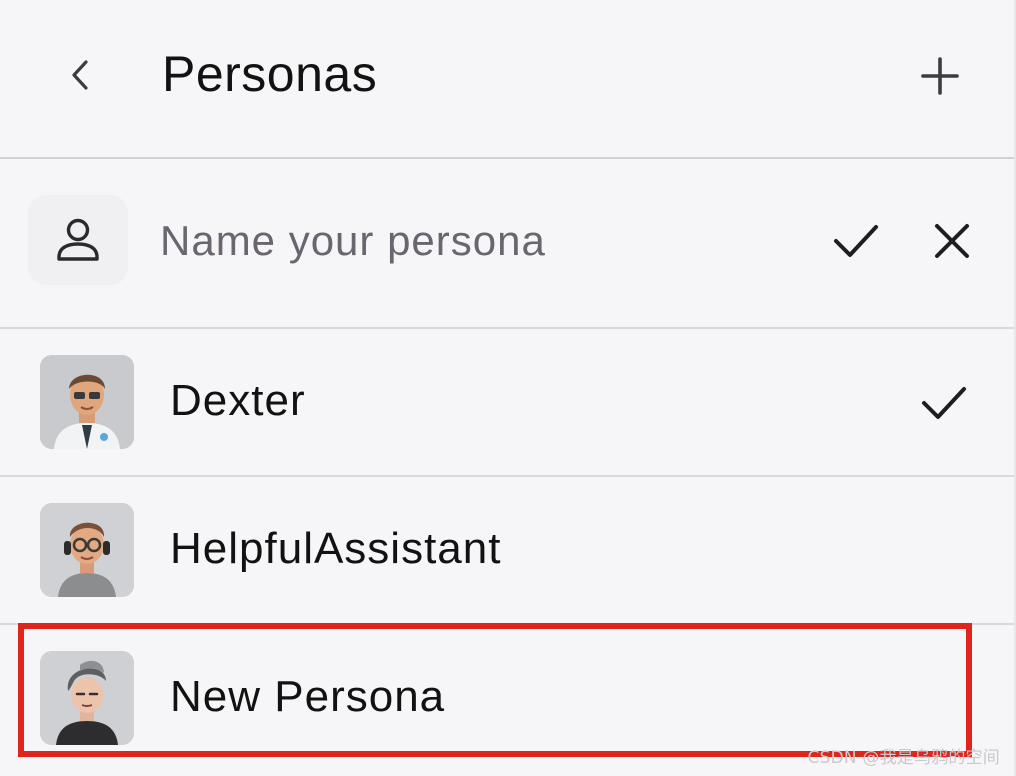 The width and height of the screenshot is (1016, 776). I want to click on add-persona-button, so click(940, 76).